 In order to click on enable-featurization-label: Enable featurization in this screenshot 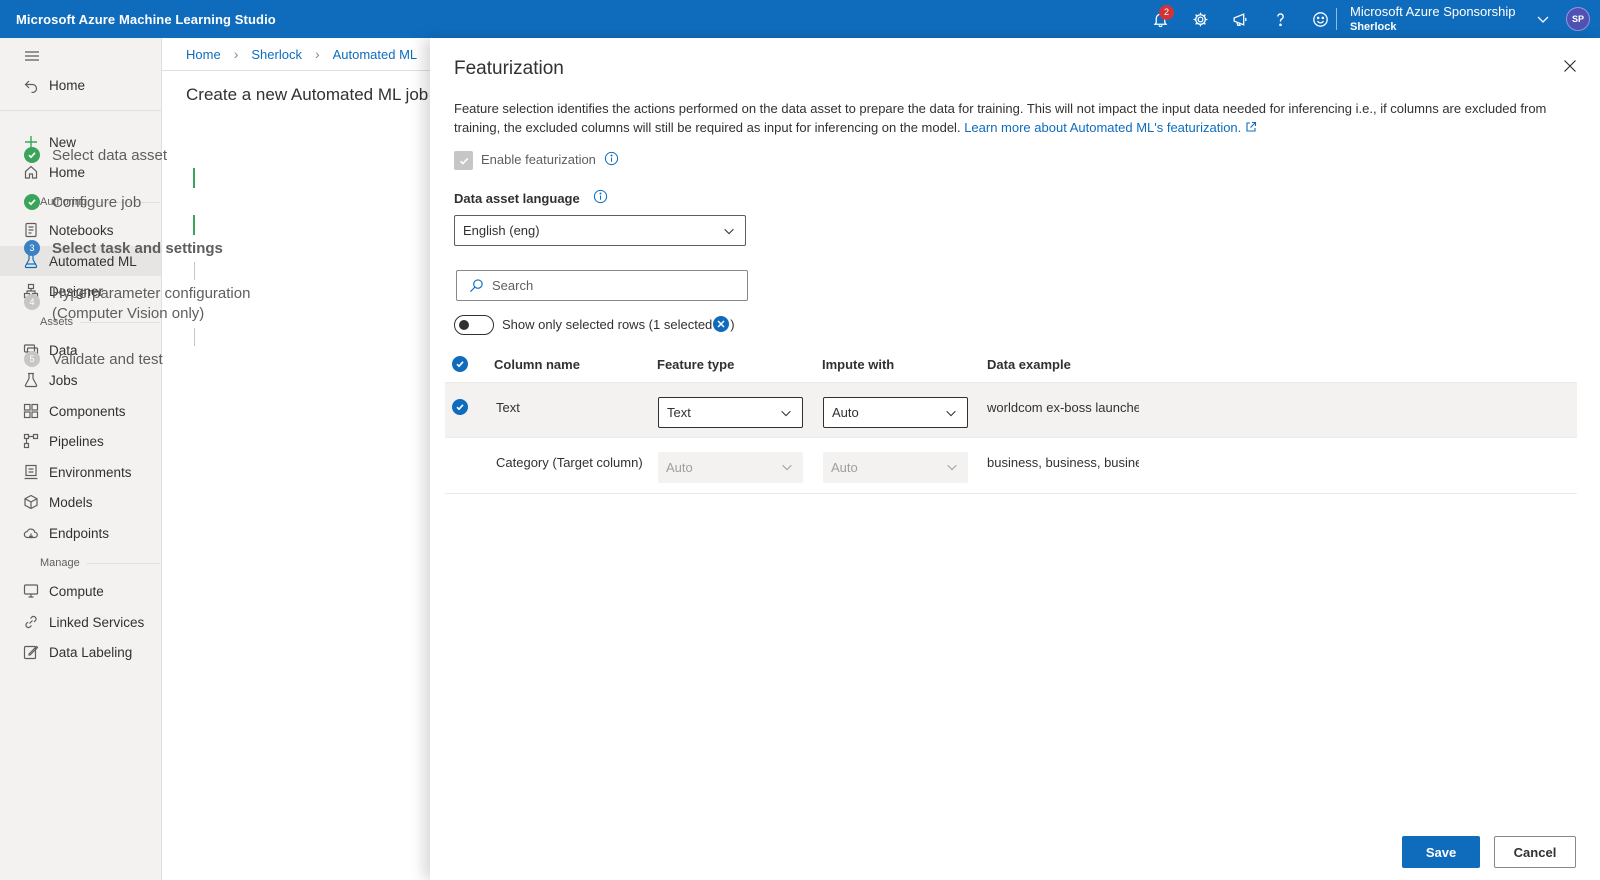, I will do `click(538, 159)`.